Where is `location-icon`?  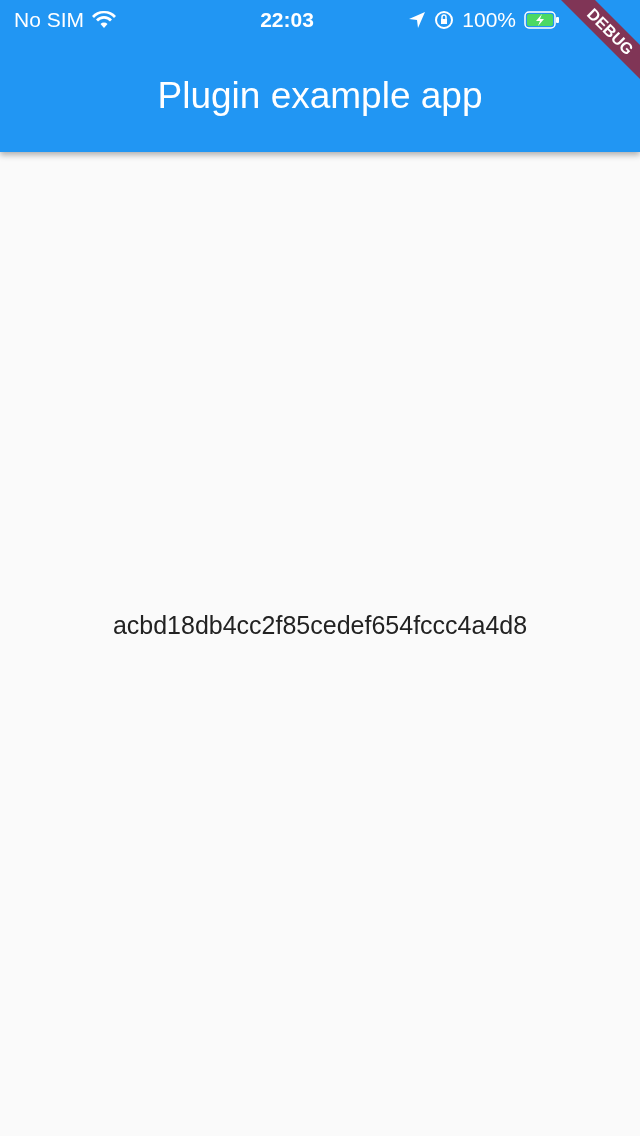
location-icon is located at coordinates (417, 20).